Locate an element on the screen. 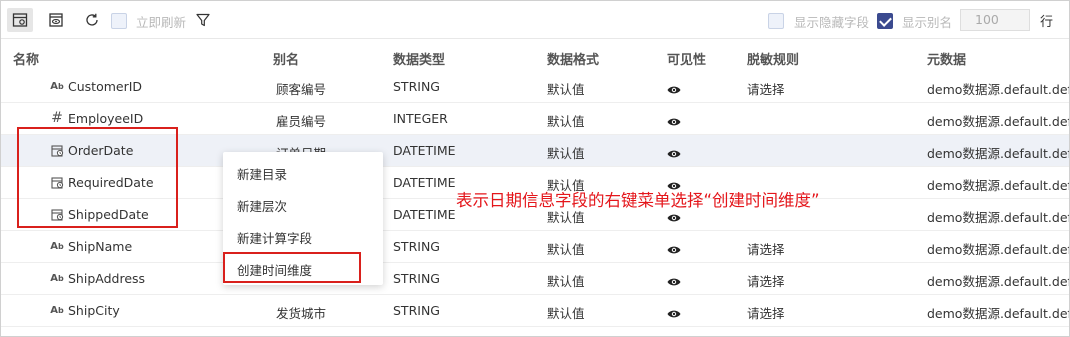 The image size is (1070, 337). filter-icon is located at coordinates (203, 20).